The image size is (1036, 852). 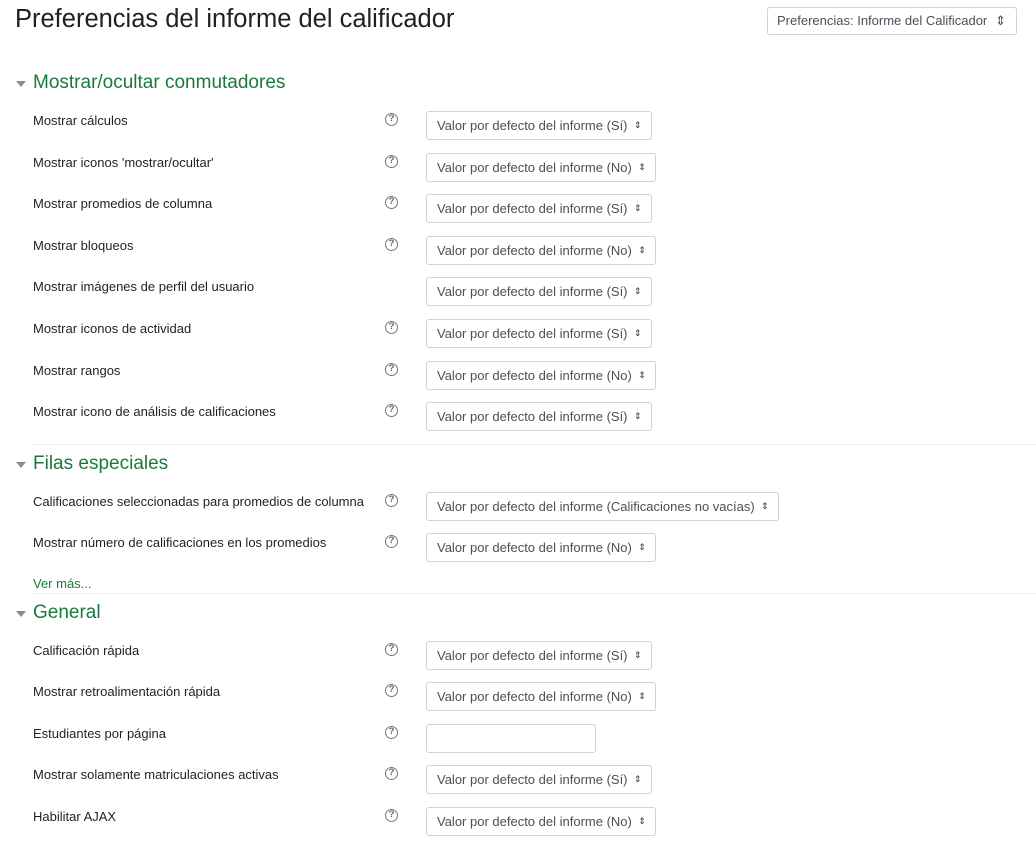 What do you see at coordinates (123, 203) in the screenshot?
I see `label-show-column-averages: Mostrar promedios de columna` at bounding box center [123, 203].